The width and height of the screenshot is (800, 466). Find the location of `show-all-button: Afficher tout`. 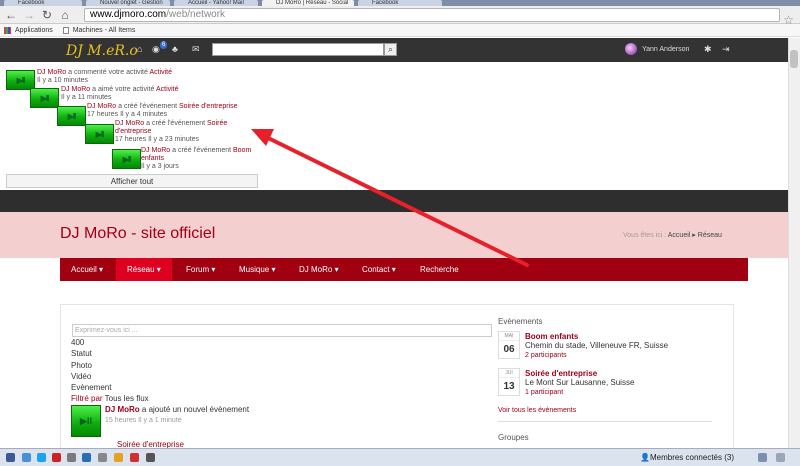

show-all-button: Afficher tout is located at coordinates (132, 181).